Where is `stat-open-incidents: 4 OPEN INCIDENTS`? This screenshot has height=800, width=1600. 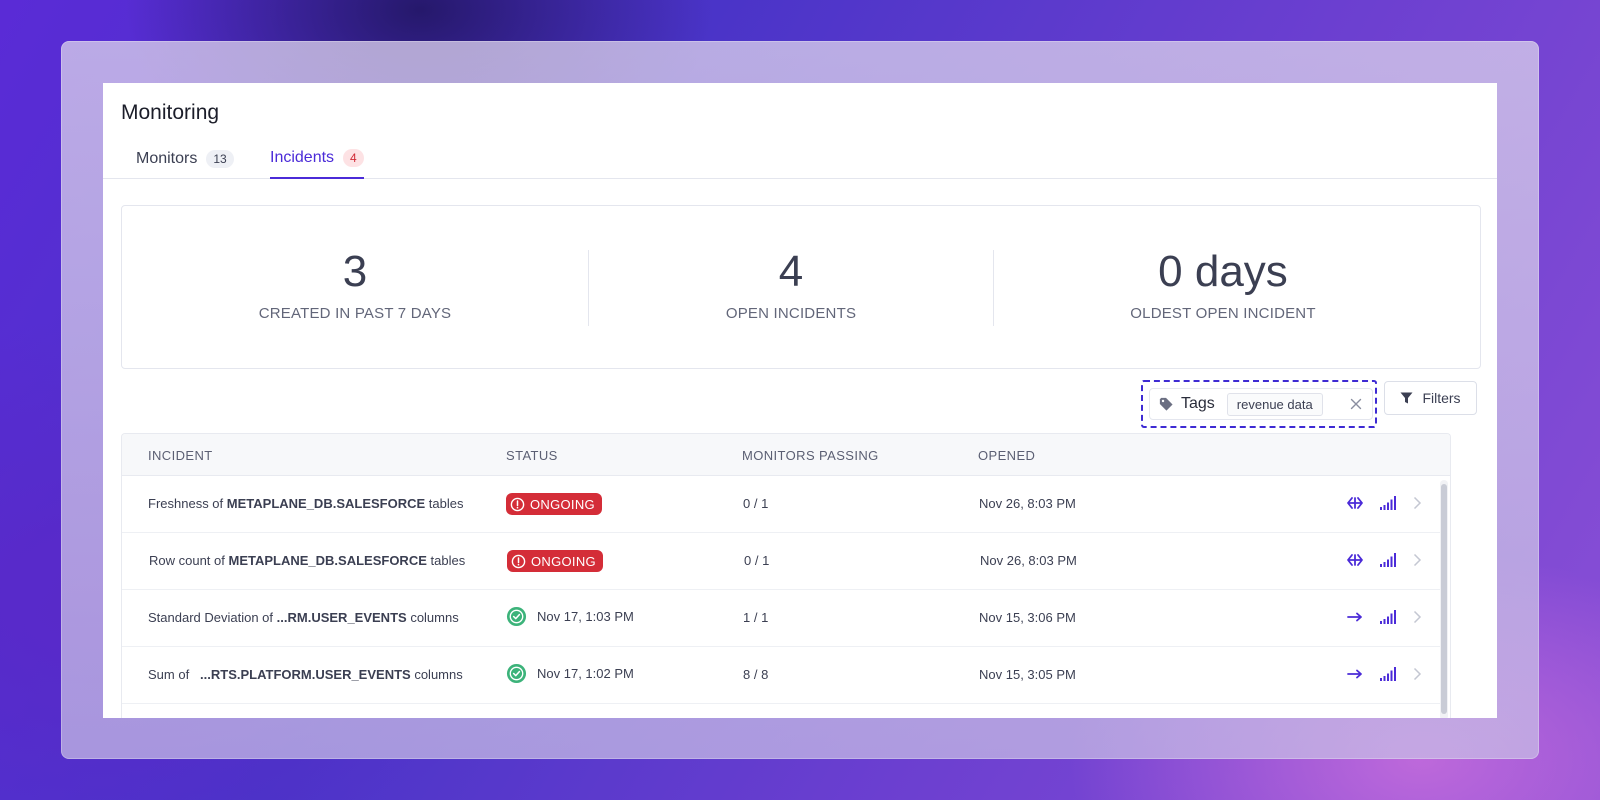 stat-open-incidents: 4 OPEN INCIDENTS is located at coordinates (791, 285).